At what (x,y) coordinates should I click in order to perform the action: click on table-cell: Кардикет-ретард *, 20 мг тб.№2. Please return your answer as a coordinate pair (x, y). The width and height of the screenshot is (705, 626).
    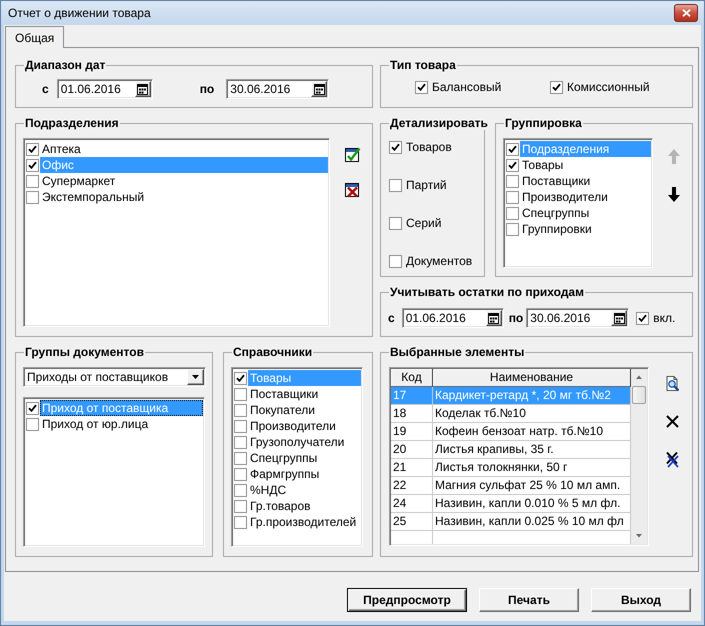
    Looking at the image, I should click on (532, 396).